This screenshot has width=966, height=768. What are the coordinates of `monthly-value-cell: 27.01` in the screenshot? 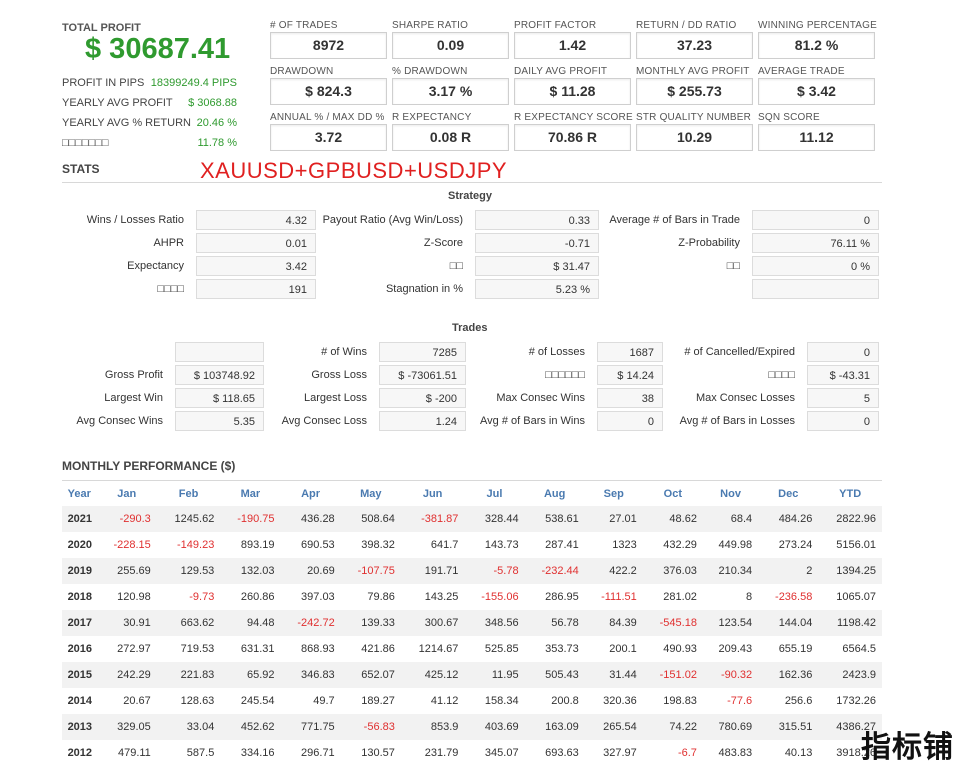 It's located at (613, 519).